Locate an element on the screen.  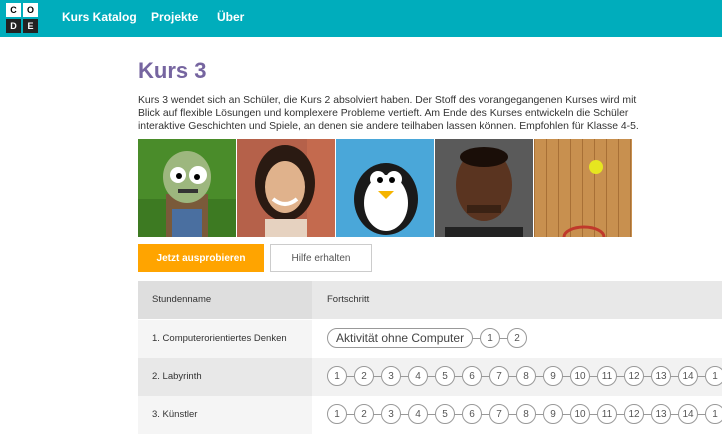
progress-header: Fortschritt is located at coordinates (348, 299).